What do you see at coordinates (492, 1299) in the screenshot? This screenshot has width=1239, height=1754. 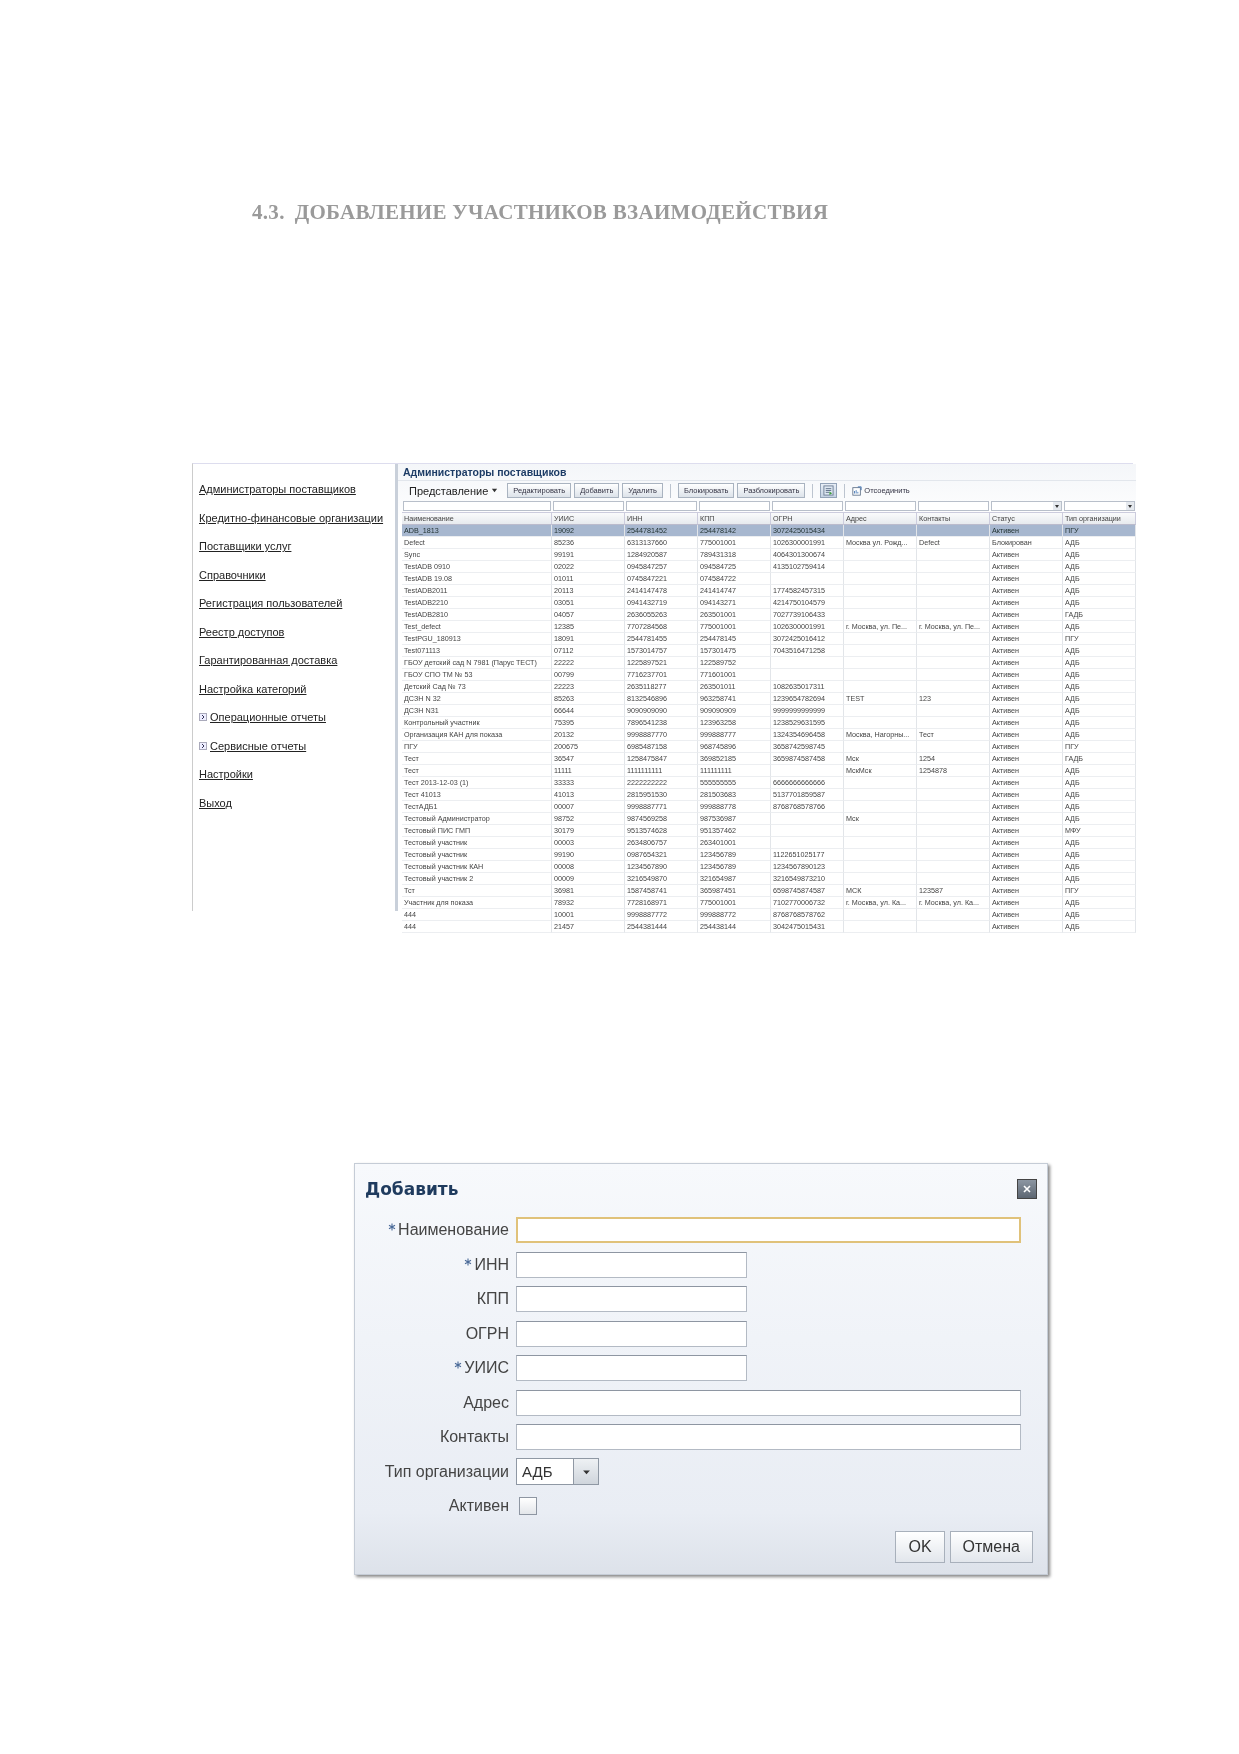 I see `field-label: КПП` at bounding box center [492, 1299].